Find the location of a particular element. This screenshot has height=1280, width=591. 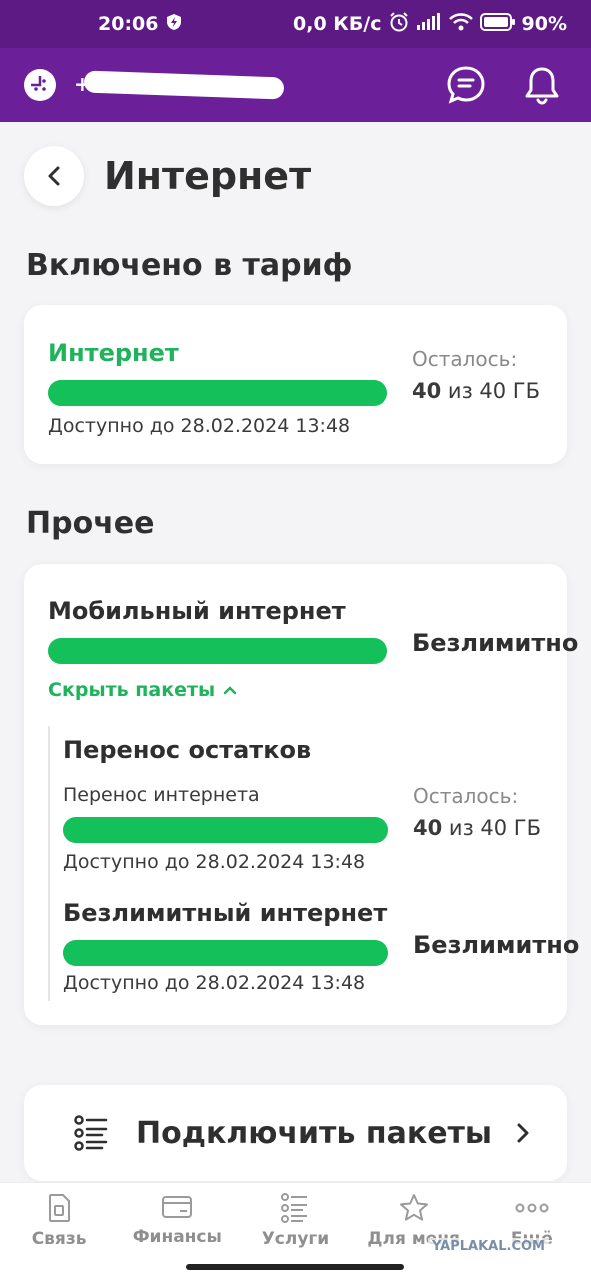

watermark: YAPLAKAL.COM is located at coordinates (488, 1246).